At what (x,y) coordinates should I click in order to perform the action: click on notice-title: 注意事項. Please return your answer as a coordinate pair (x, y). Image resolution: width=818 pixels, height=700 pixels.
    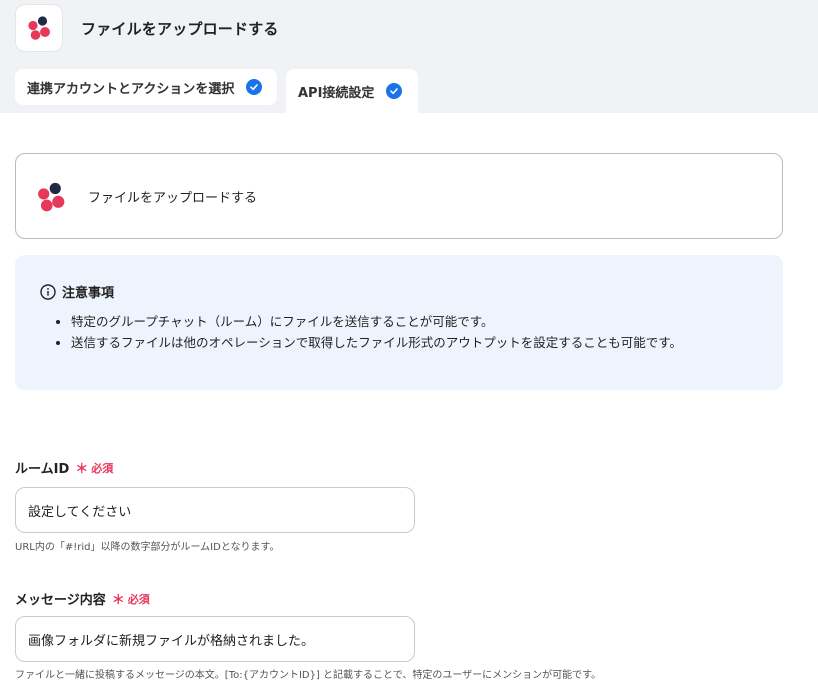
    Looking at the image, I should click on (88, 293).